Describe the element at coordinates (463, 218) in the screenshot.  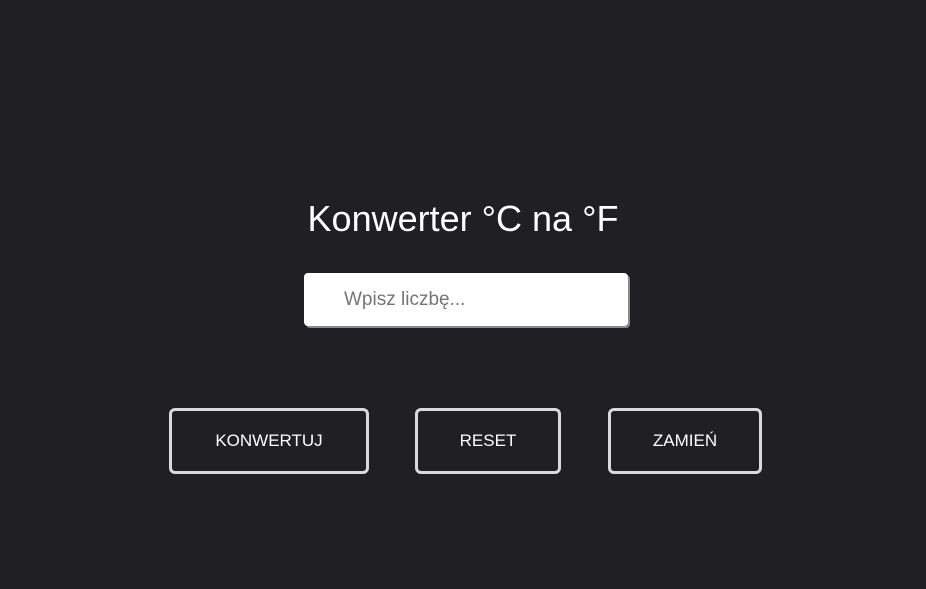
I see `page-title: Konwerter °C na °F` at that location.